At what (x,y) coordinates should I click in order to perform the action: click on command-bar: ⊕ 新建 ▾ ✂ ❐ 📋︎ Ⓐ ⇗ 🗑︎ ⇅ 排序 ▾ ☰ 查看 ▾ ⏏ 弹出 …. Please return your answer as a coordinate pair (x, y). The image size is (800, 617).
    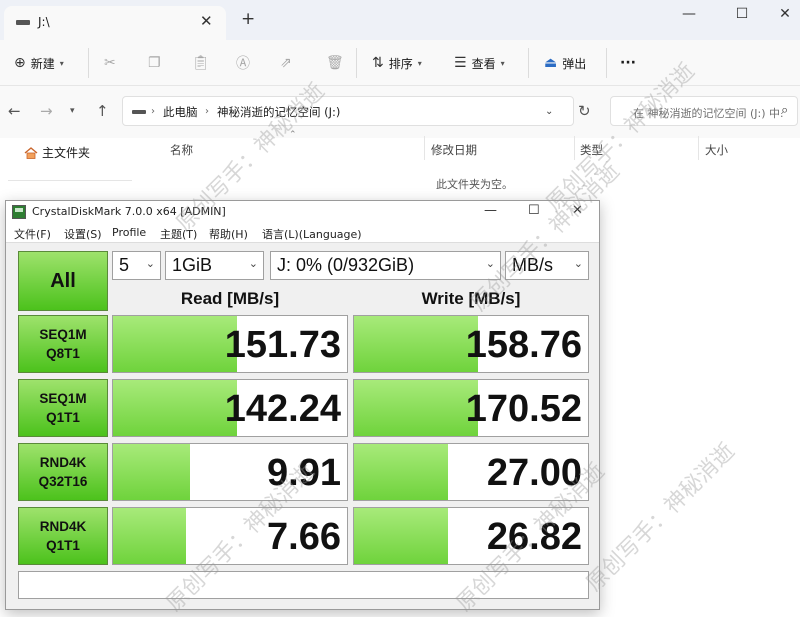
    Looking at the image, I should click on (400, 63).